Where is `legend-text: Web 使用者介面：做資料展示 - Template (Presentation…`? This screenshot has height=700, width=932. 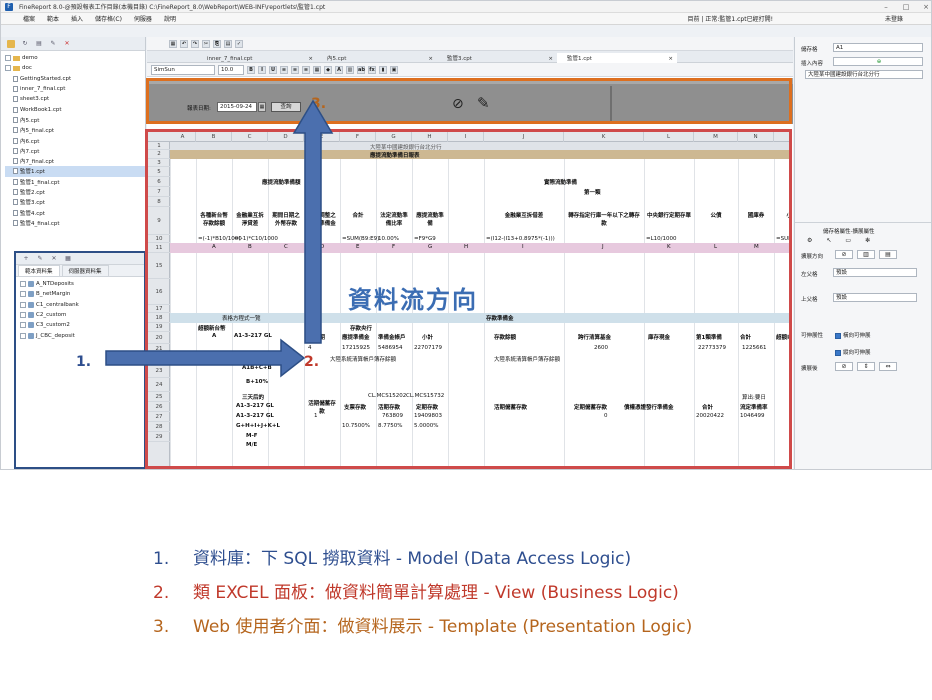 legend-text: Web 使用者介面：做資料展示 - Template (Presentation… is located at coordinates (443, 627).